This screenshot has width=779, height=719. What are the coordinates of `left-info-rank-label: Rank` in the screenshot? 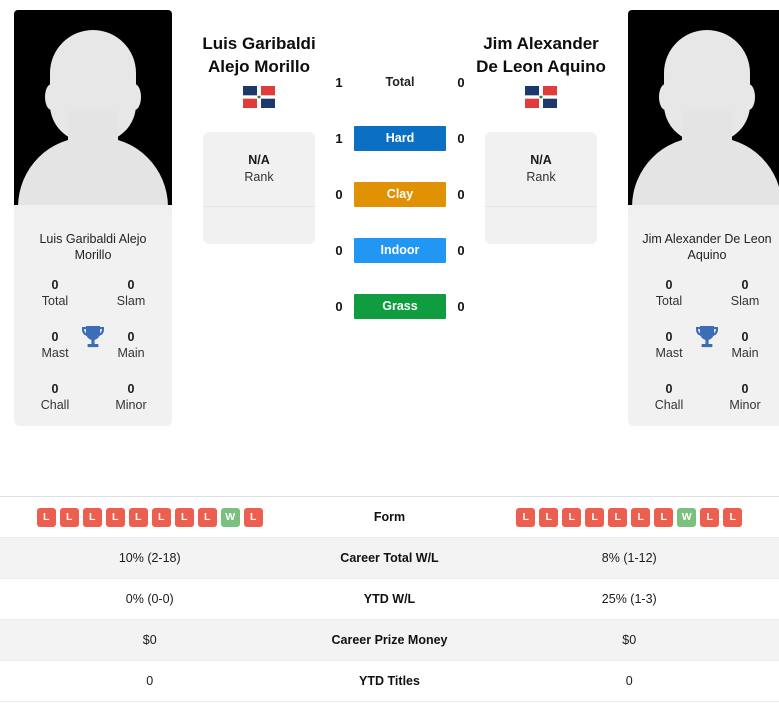 It's located at (259, 177).